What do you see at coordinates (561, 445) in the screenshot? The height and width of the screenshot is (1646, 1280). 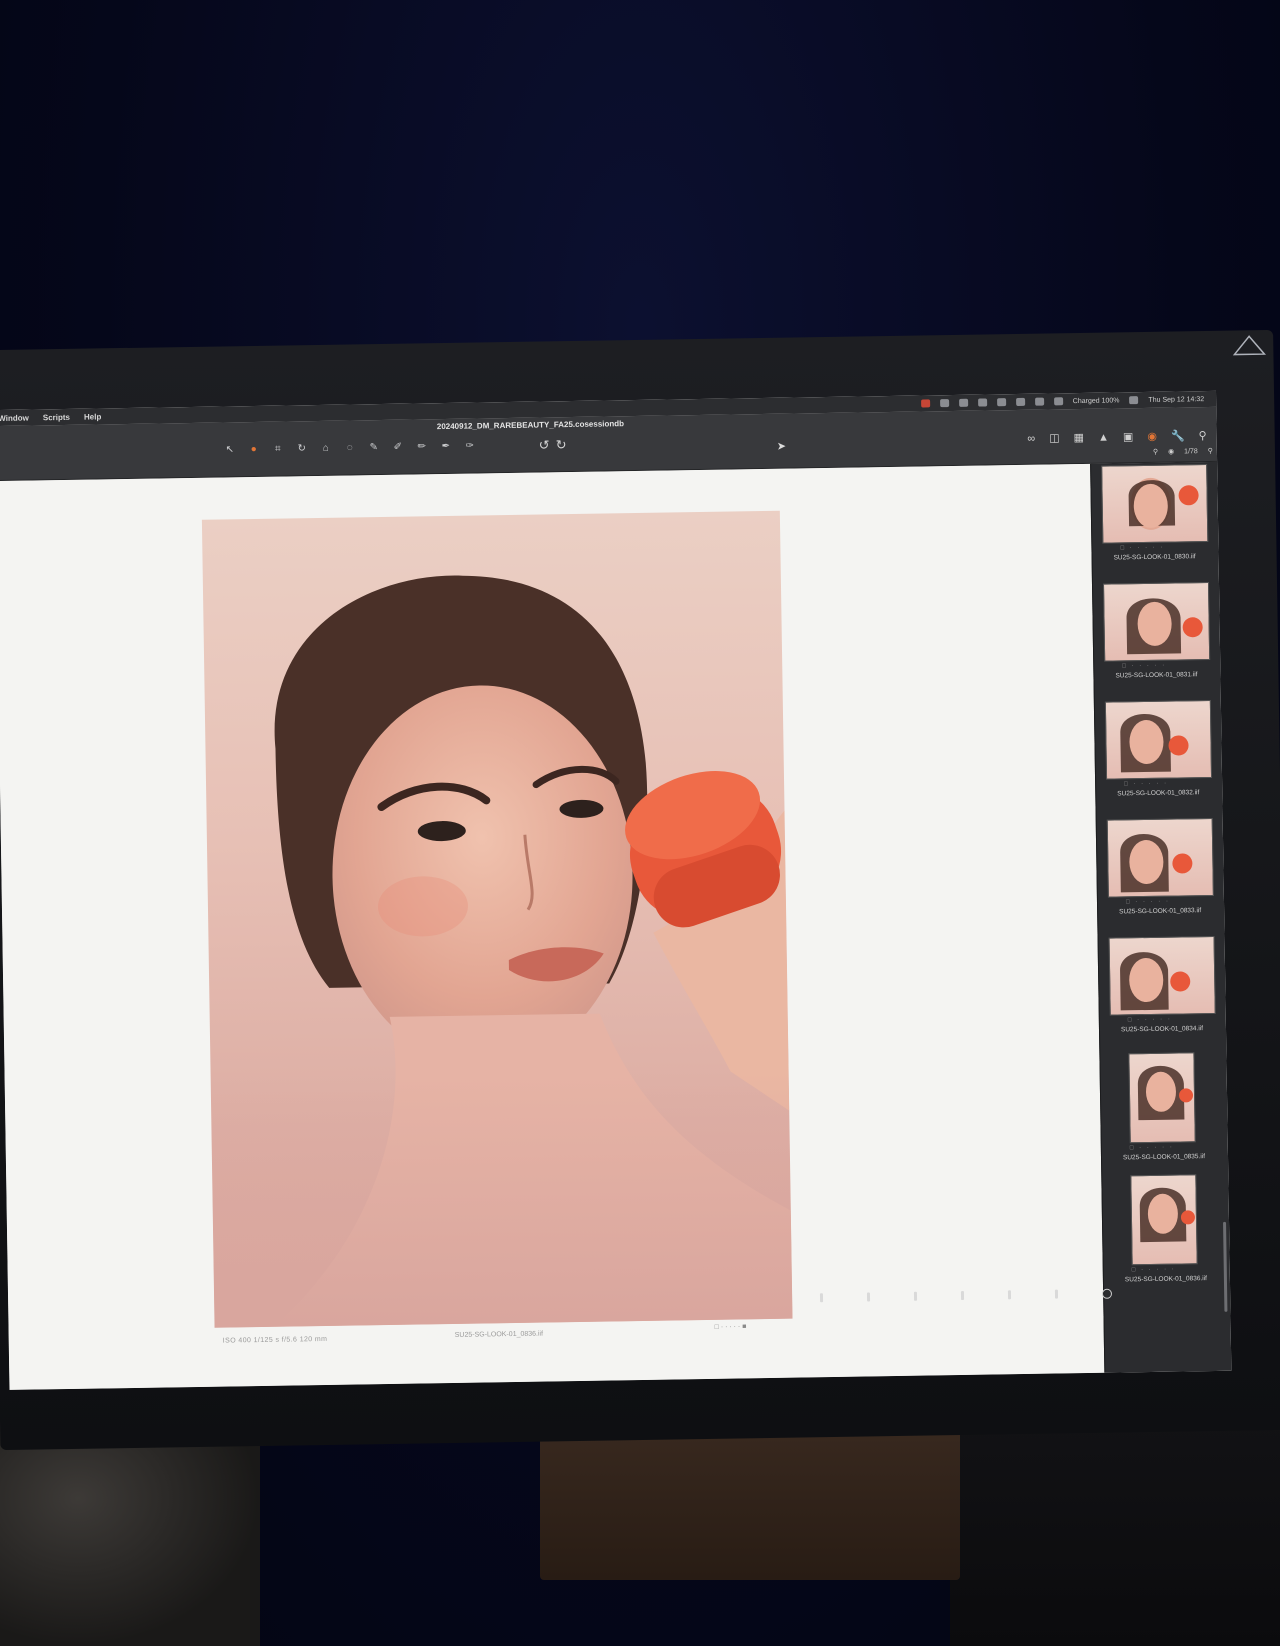 I see `rotate-right-icon: ↻` at bounding box center [561, 445].